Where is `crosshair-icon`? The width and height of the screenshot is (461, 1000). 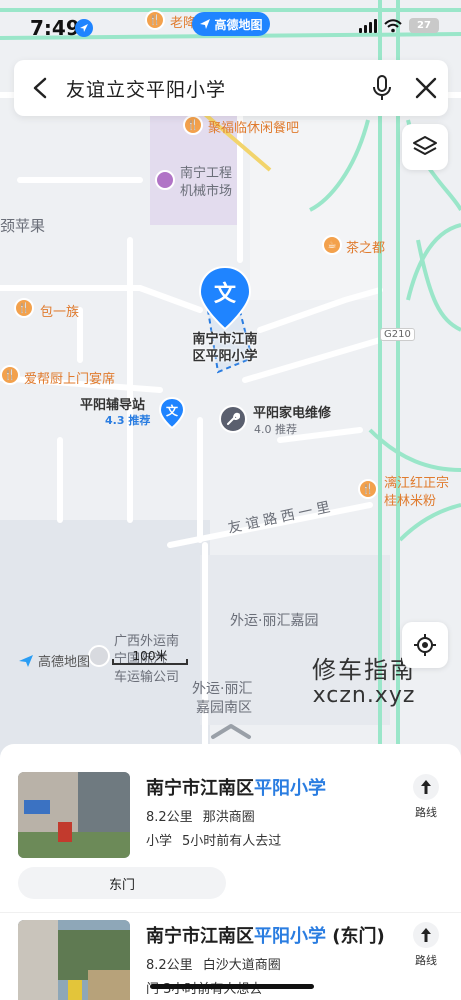
crosshair-icon is located at coordinates (425, 645).